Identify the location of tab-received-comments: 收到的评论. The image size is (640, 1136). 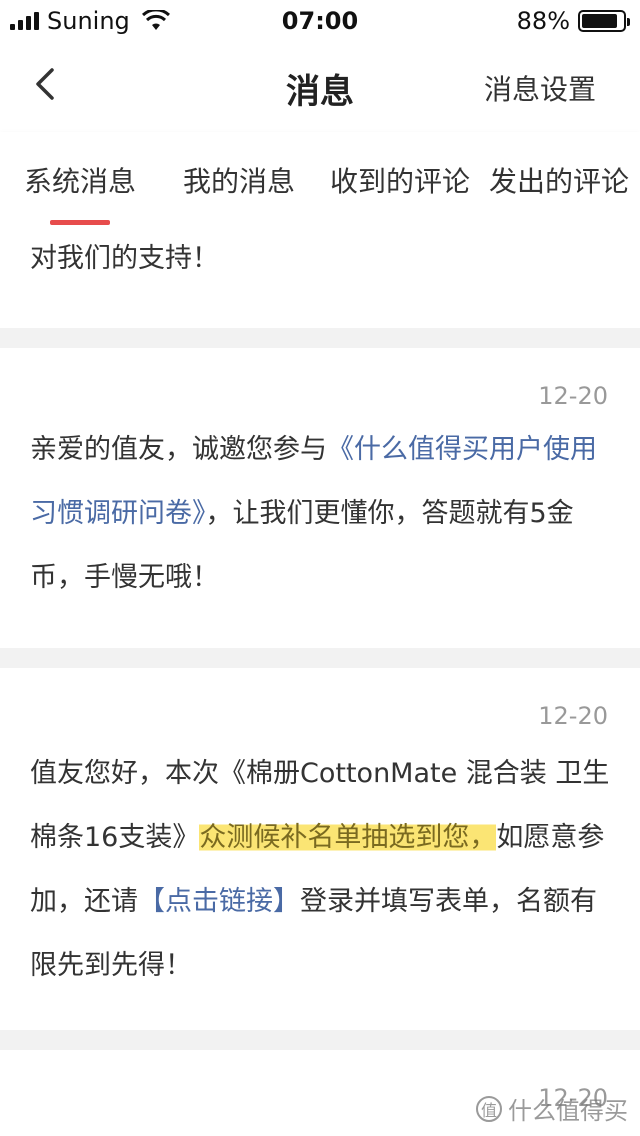
(400, 180).